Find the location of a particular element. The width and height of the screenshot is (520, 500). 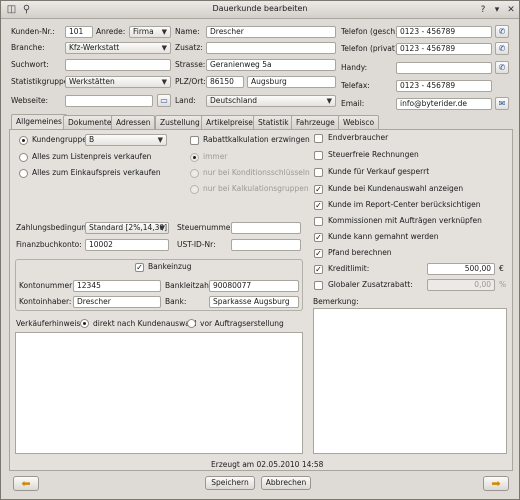

pfand-checkbox: ✓ is located at coordinates (318, 253).